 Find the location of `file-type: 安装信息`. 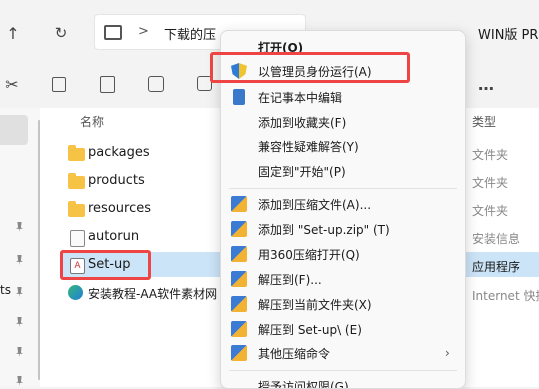

file-type: 安装信息 is located at coordinates (496, 238).